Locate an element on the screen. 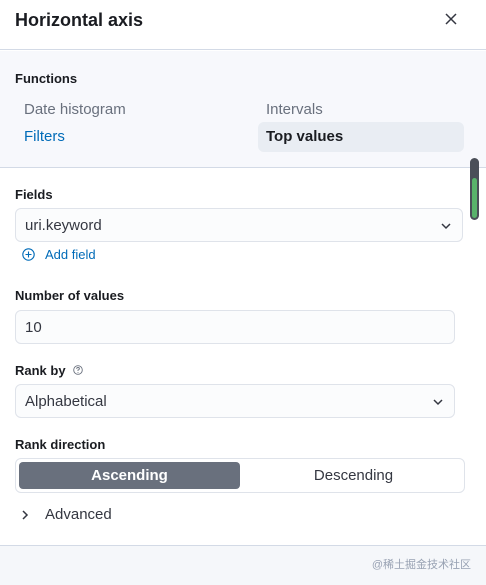 Image resolution: width=486 pixels, height=585 pixels. chevron-right-icon is located at coordinates (25, 515).